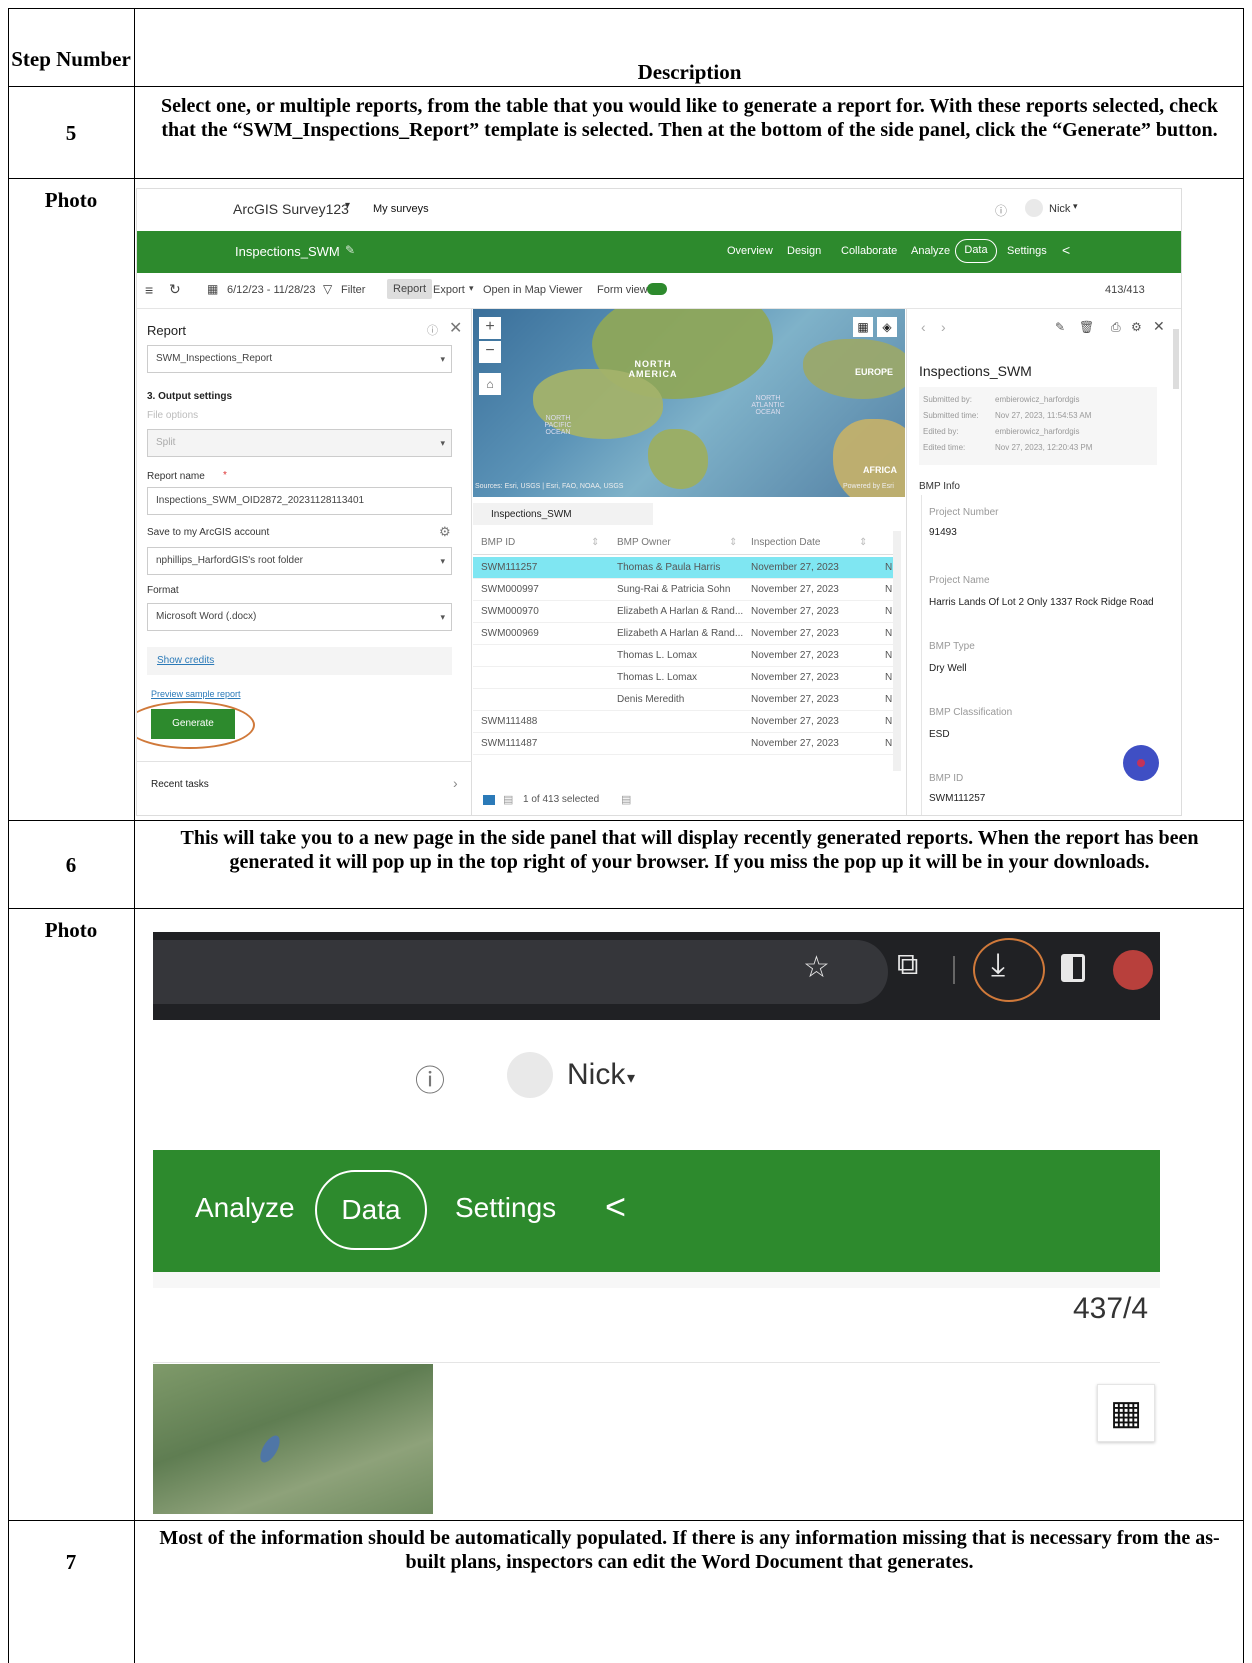  Describe the element at coordinates (293, 1439) in the screenshot. I see `map-thumbnail` at that location.